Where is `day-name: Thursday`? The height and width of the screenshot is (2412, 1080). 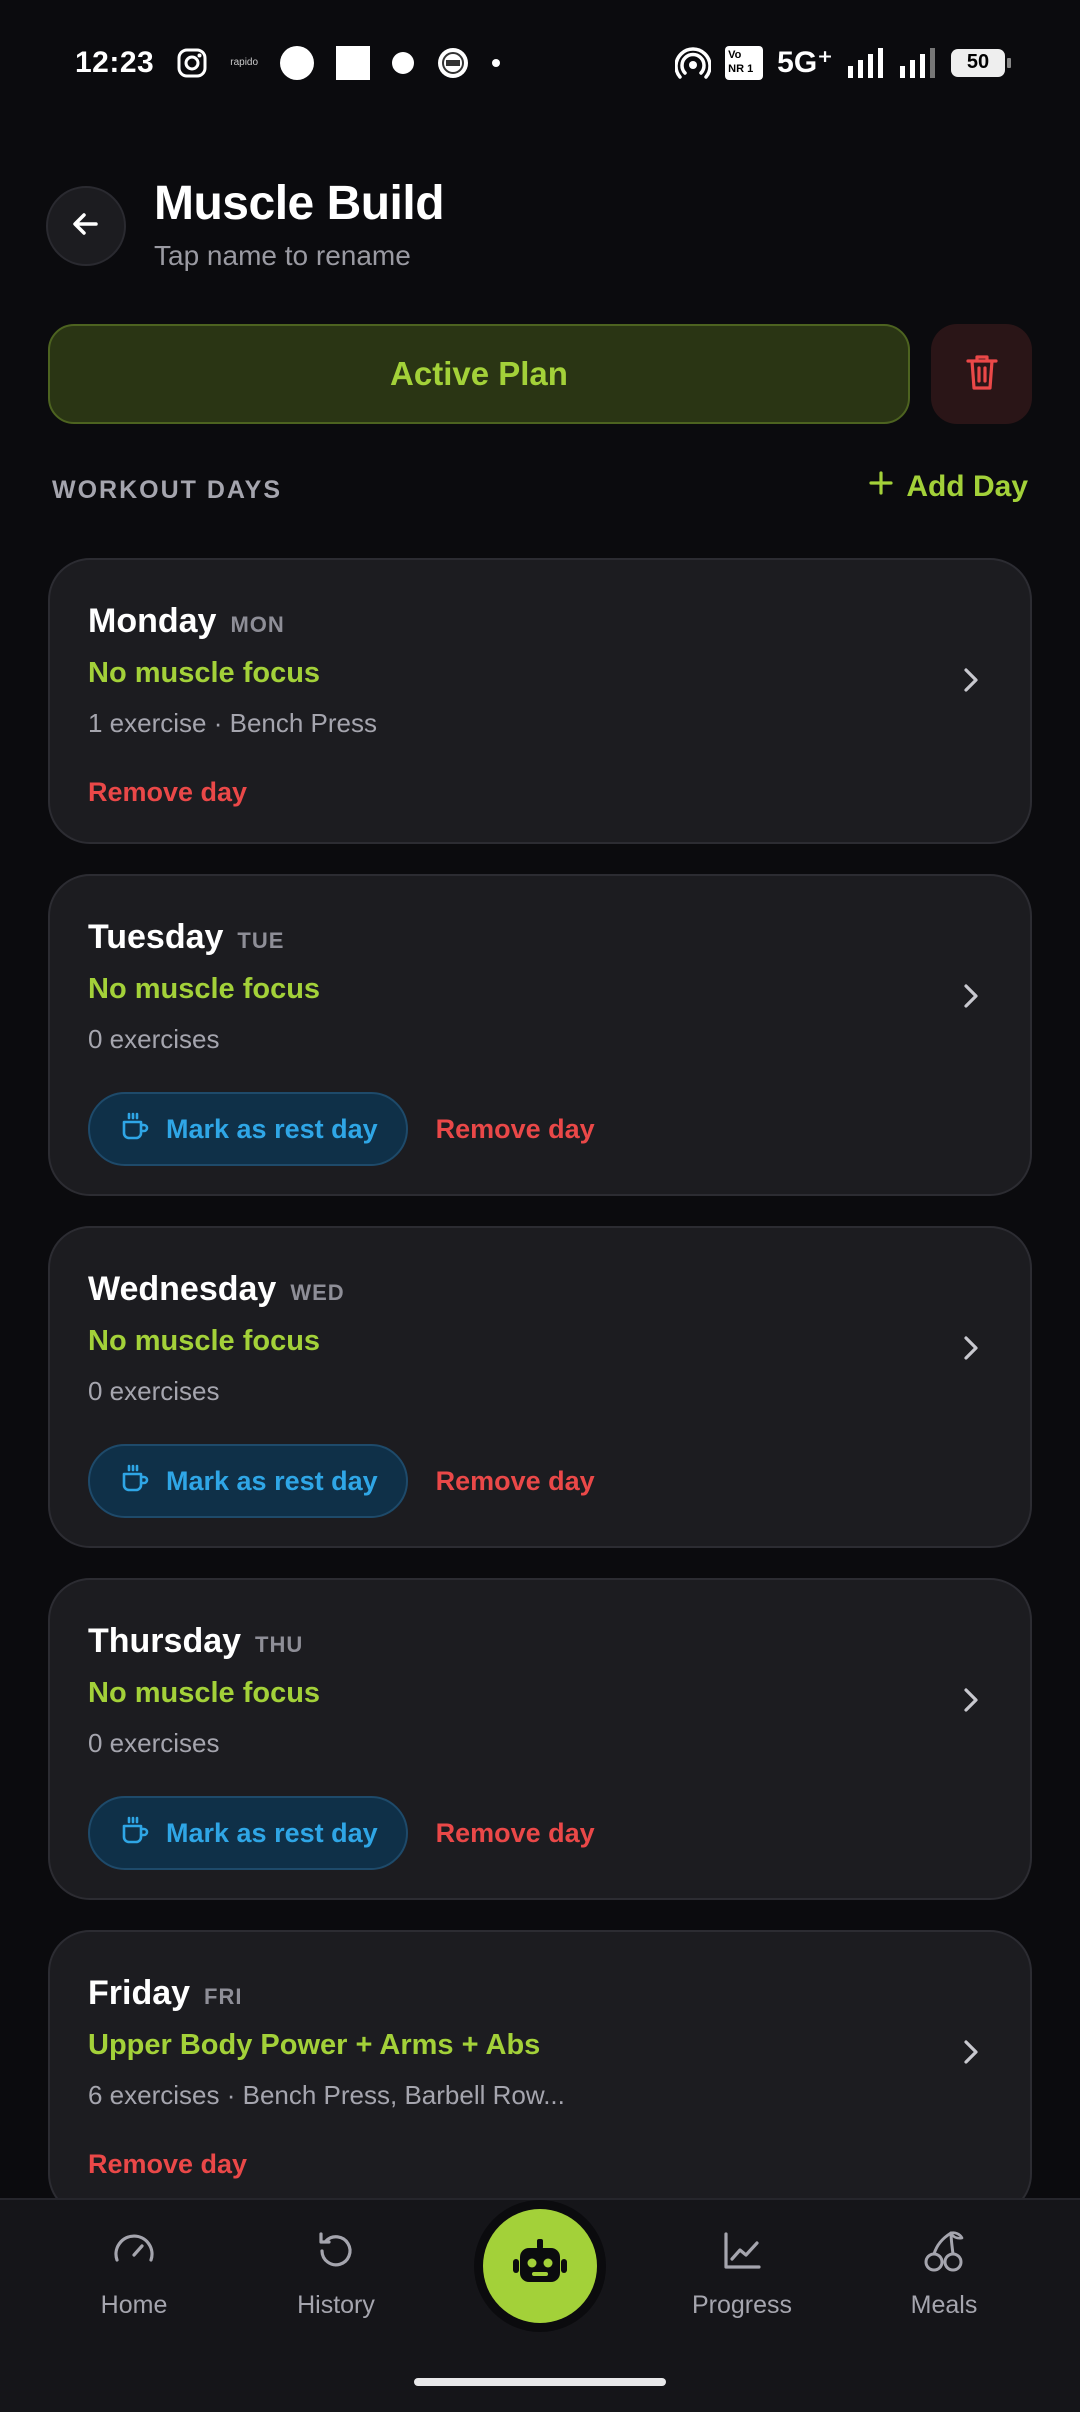 day-name: Thursday is located at coordinates (165, 1641).